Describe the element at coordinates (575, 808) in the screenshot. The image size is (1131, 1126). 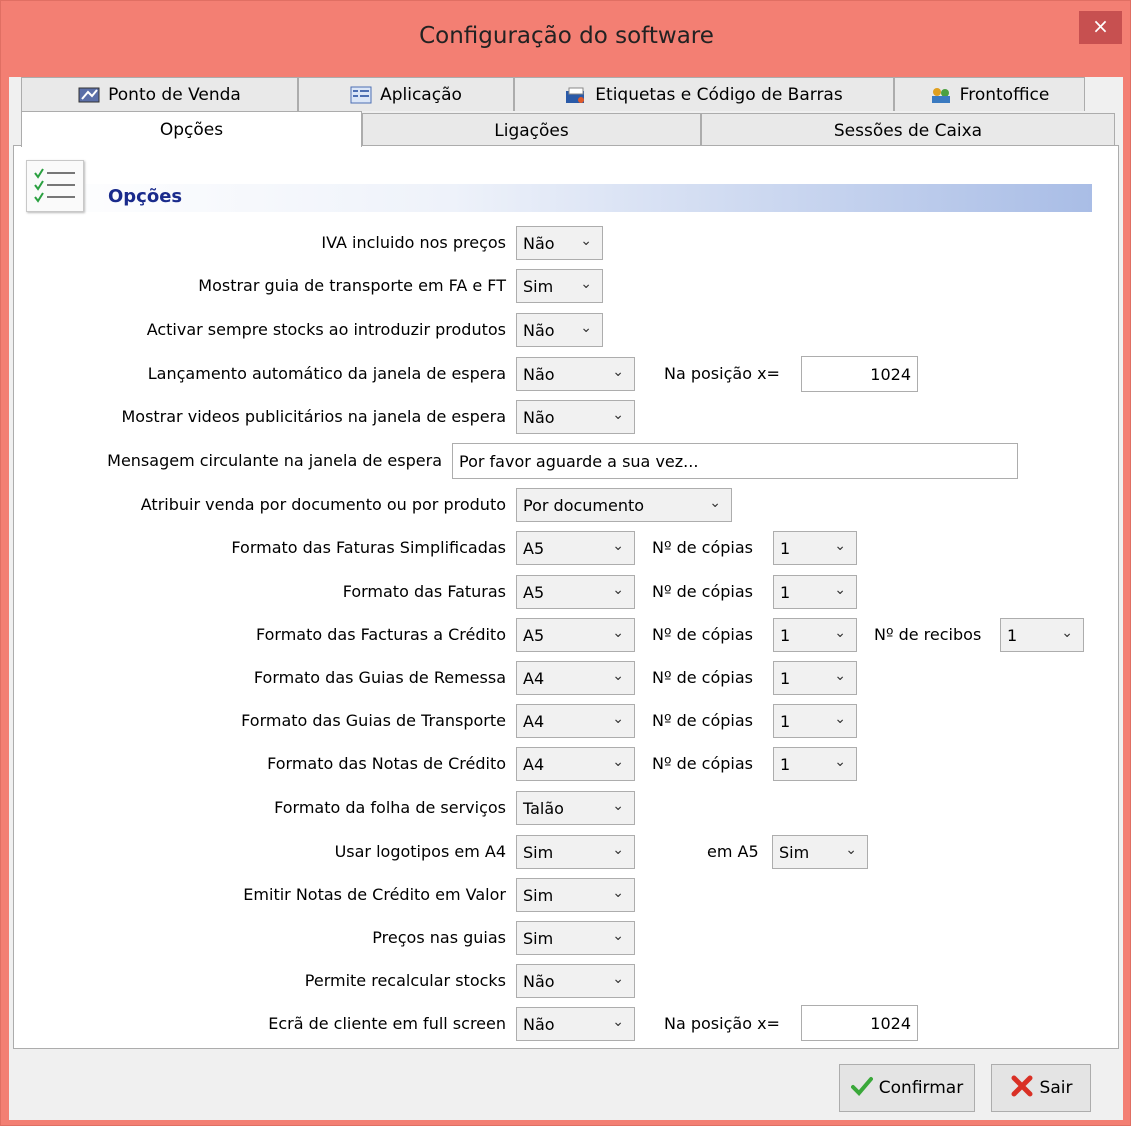
I see `folha-select: Talão ⌄` at that location.